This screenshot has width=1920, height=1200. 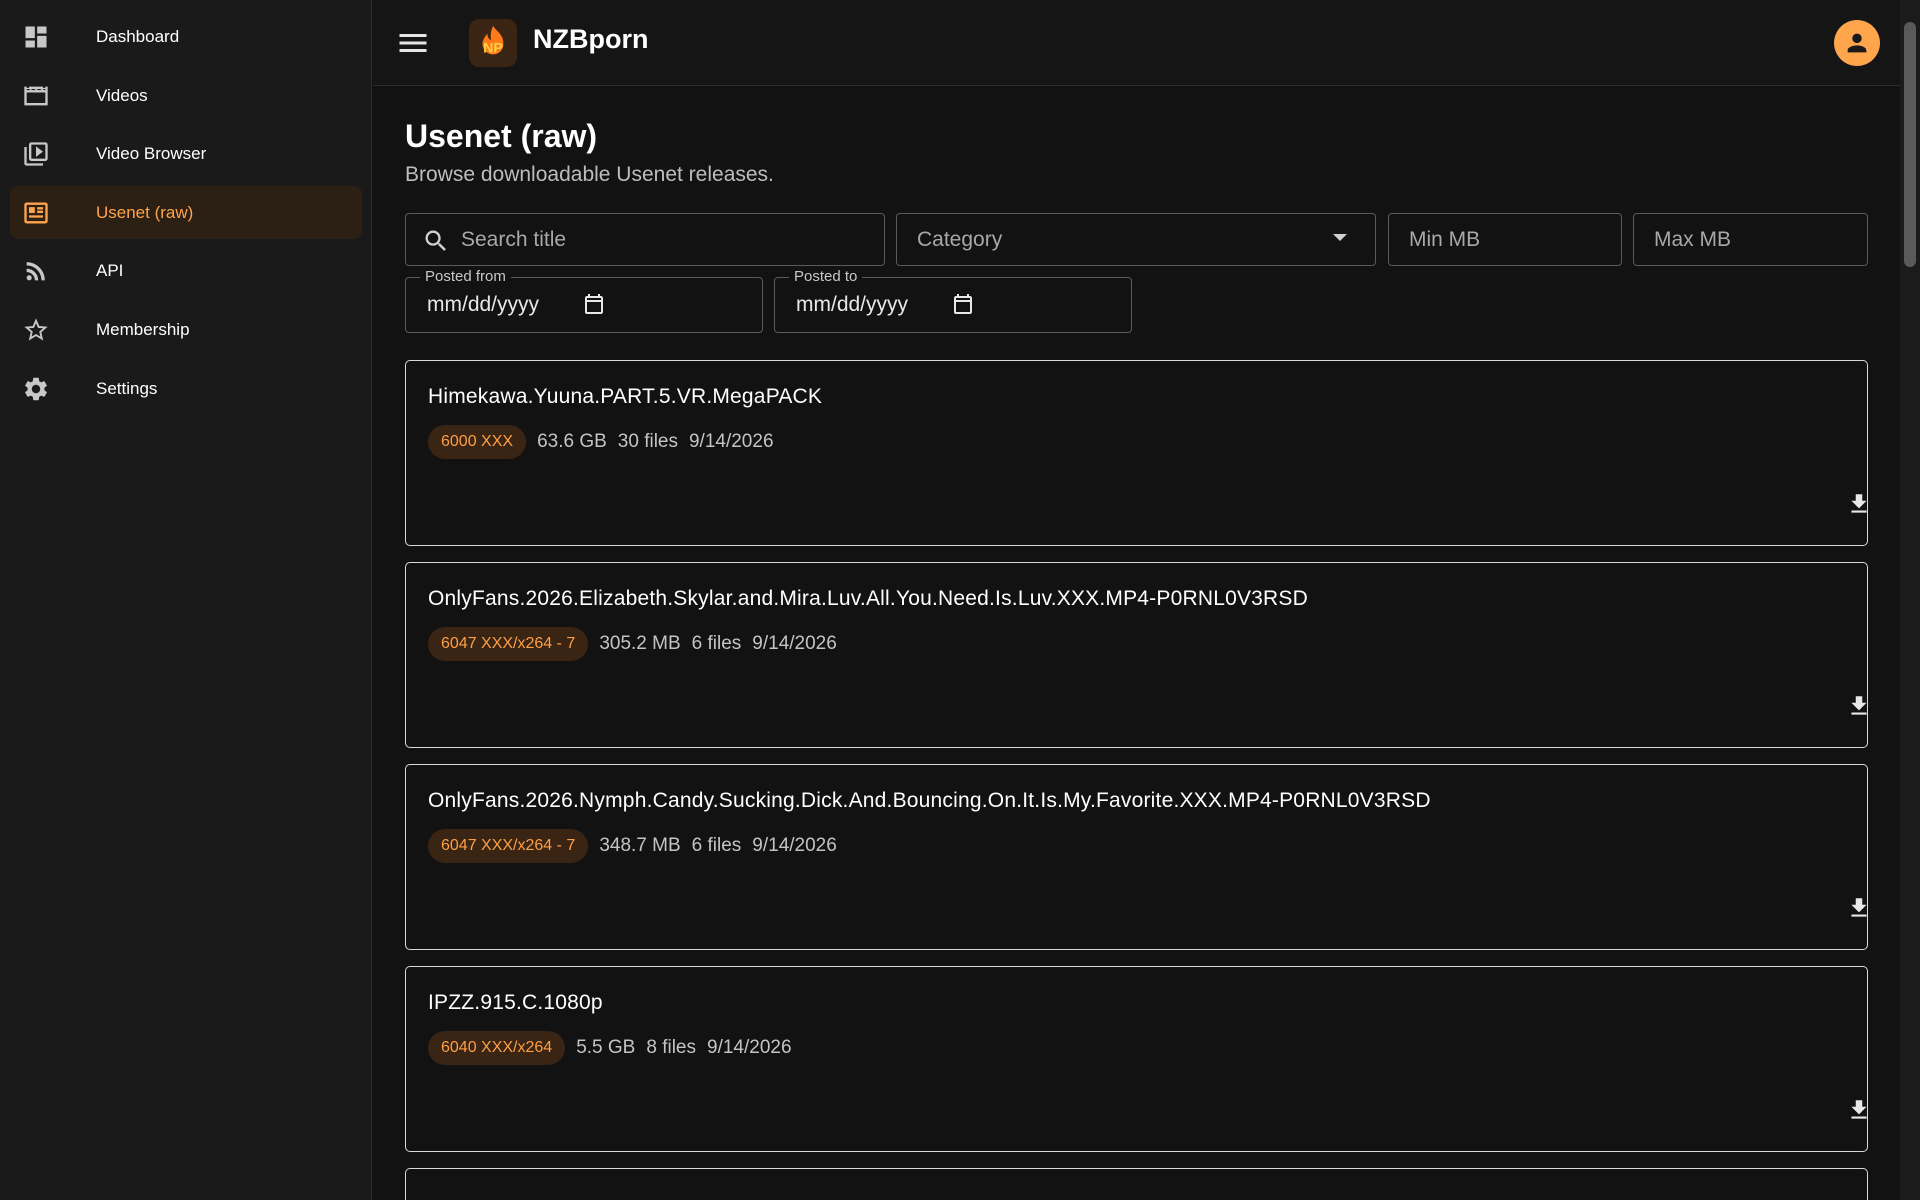 I want to click on sidebar-item-label: Video Browser, so click(x=151, y=153).